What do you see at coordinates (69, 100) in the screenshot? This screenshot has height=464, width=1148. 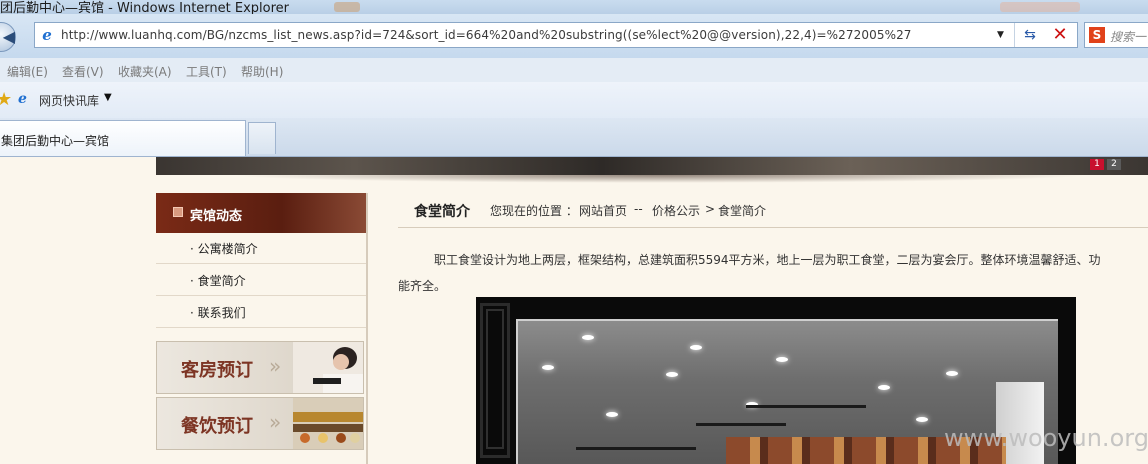 I see `web-slice-gallery-link: 网页快讯库` at bounding box center [69, 100].